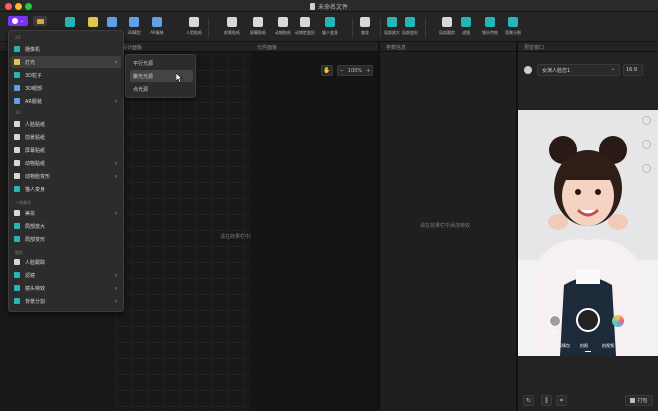 This screenshot has height=411, width=658. Describe the element at coordinates (66, 262) in the screenshot. I see `menu-item: 人脸跟踪` at that location.